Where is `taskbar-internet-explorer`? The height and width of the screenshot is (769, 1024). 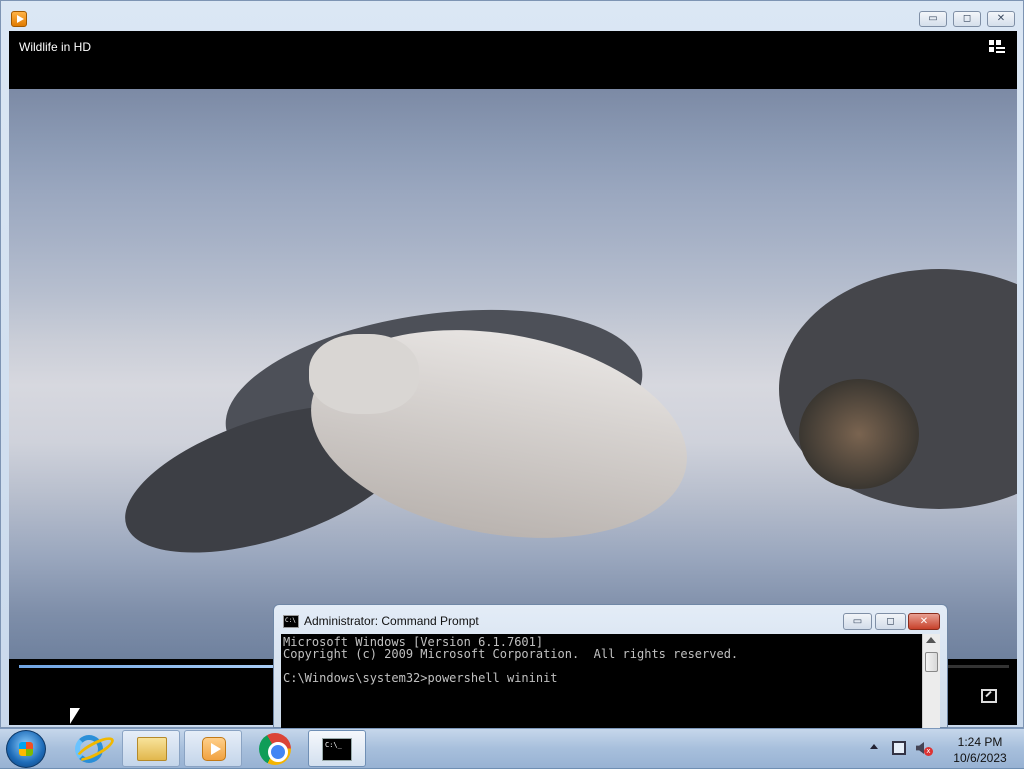
taskbar-internet-explorer is located at coordinates (89, 748).